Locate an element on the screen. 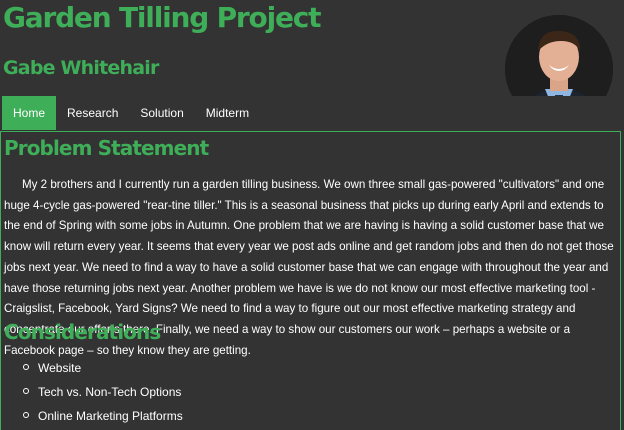 This screenshot has width=624, height=430. list-item: Tech vs. Non-Tech Options is located at coordinates (103, 394).